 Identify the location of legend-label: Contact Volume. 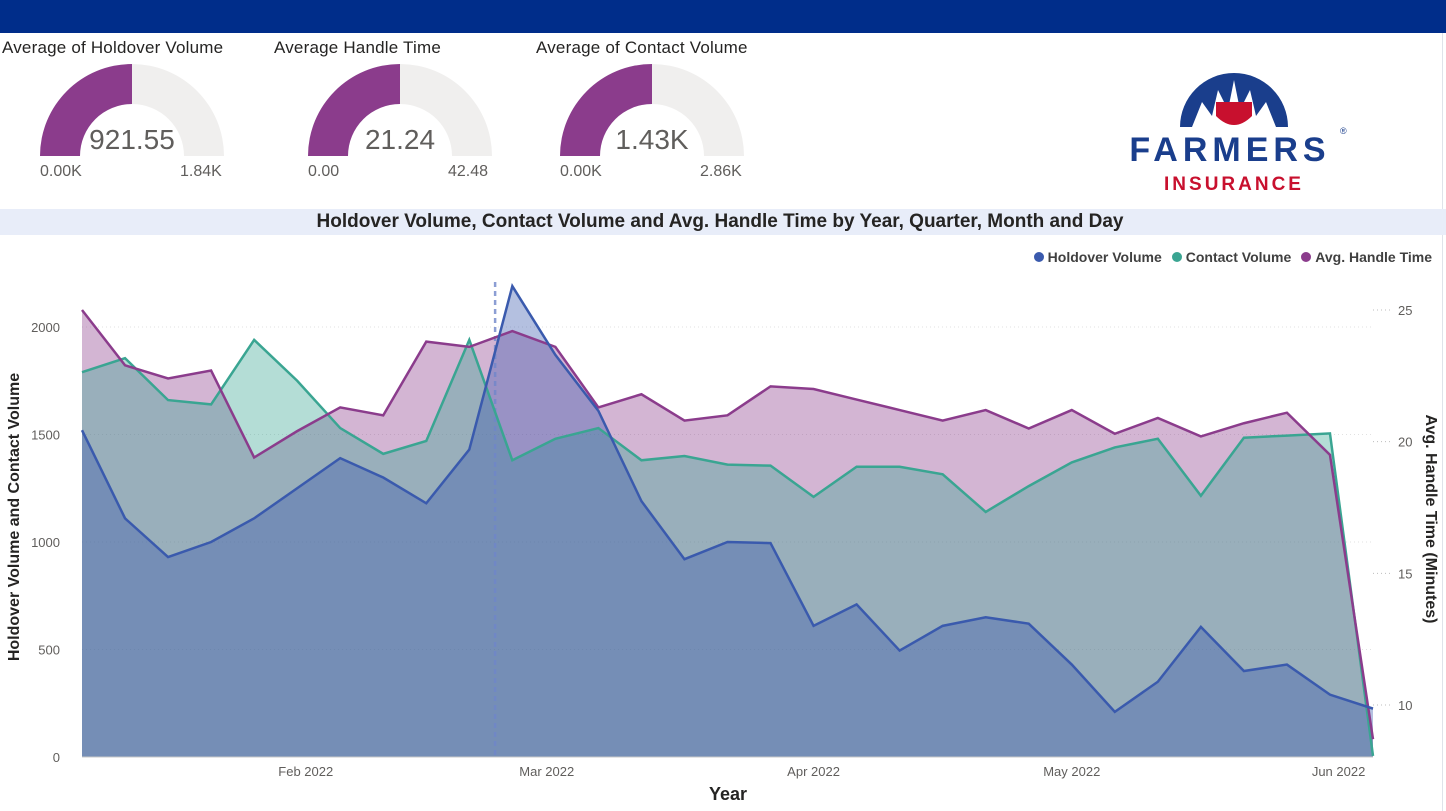
(1238, 257).